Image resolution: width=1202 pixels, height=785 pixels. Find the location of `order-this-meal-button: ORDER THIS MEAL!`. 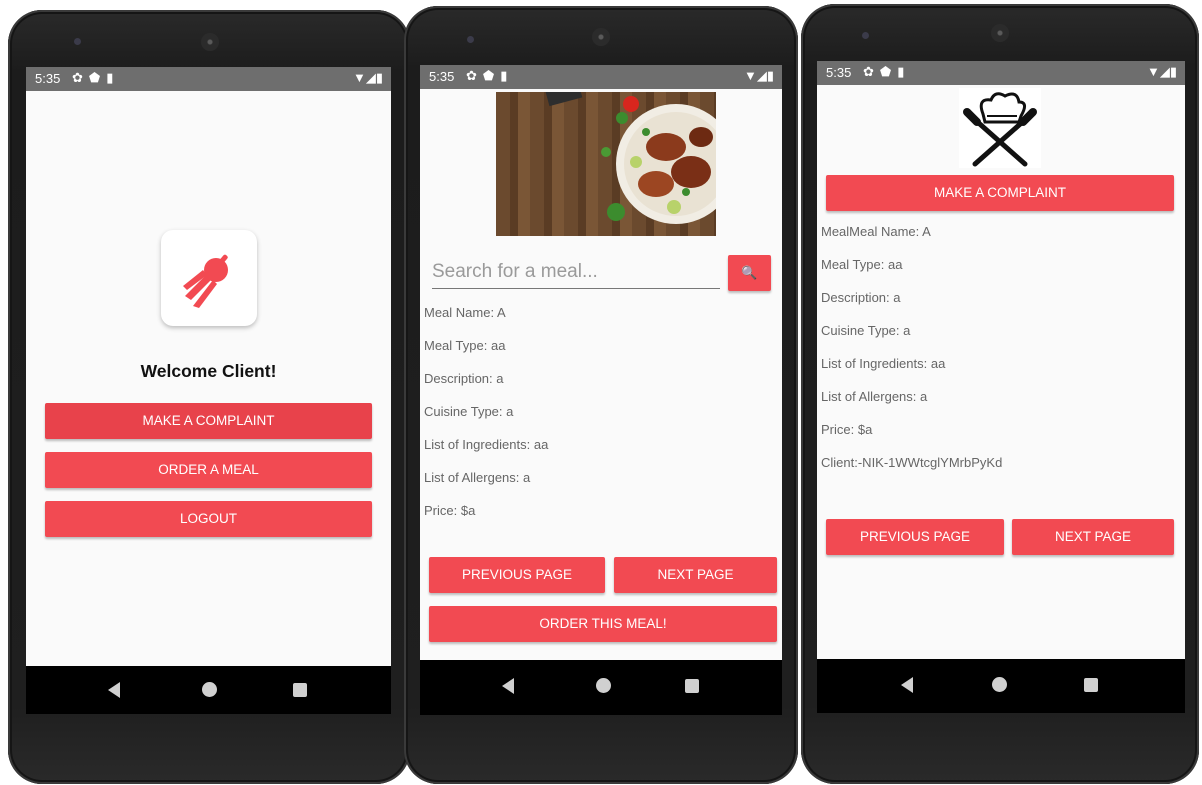

order-this-meal-button: ORDER THIS MEAL! is located at coordinates (603, 624).